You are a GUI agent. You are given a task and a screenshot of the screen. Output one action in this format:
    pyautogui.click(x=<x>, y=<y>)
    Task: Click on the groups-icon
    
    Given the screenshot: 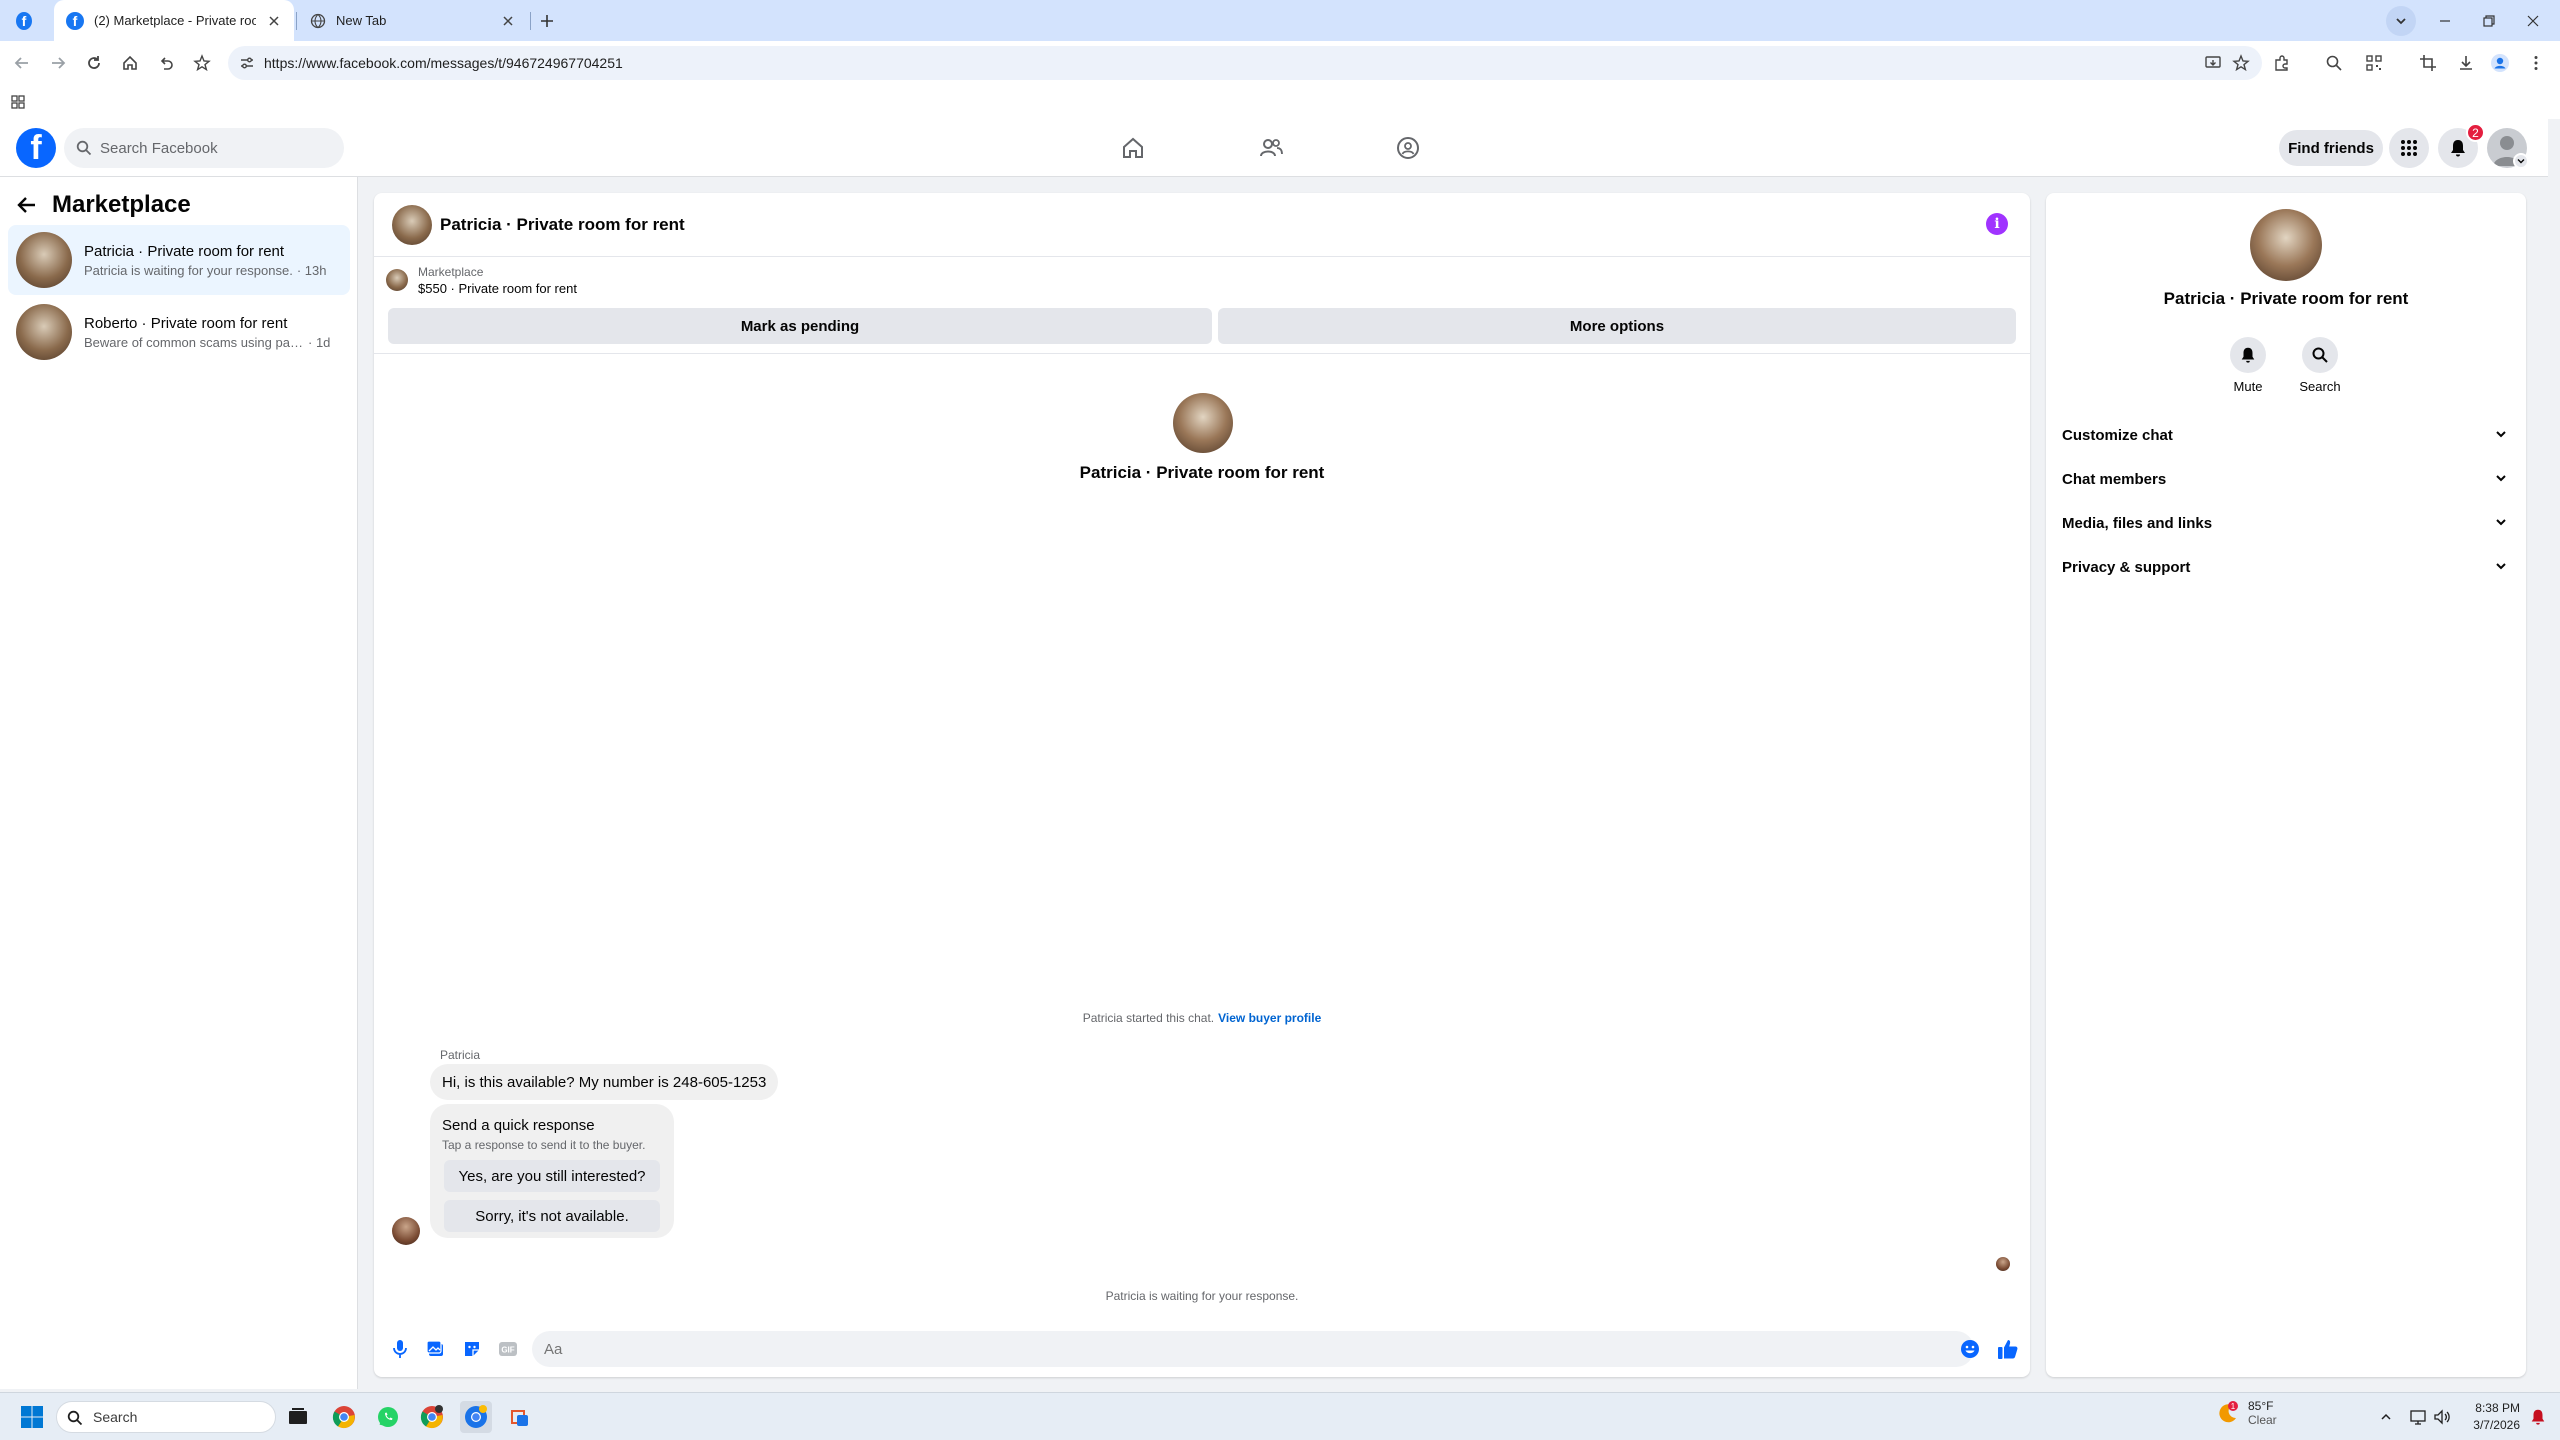 What is the action you would take?
    pyautogui.click(x=1408, y=148)
    